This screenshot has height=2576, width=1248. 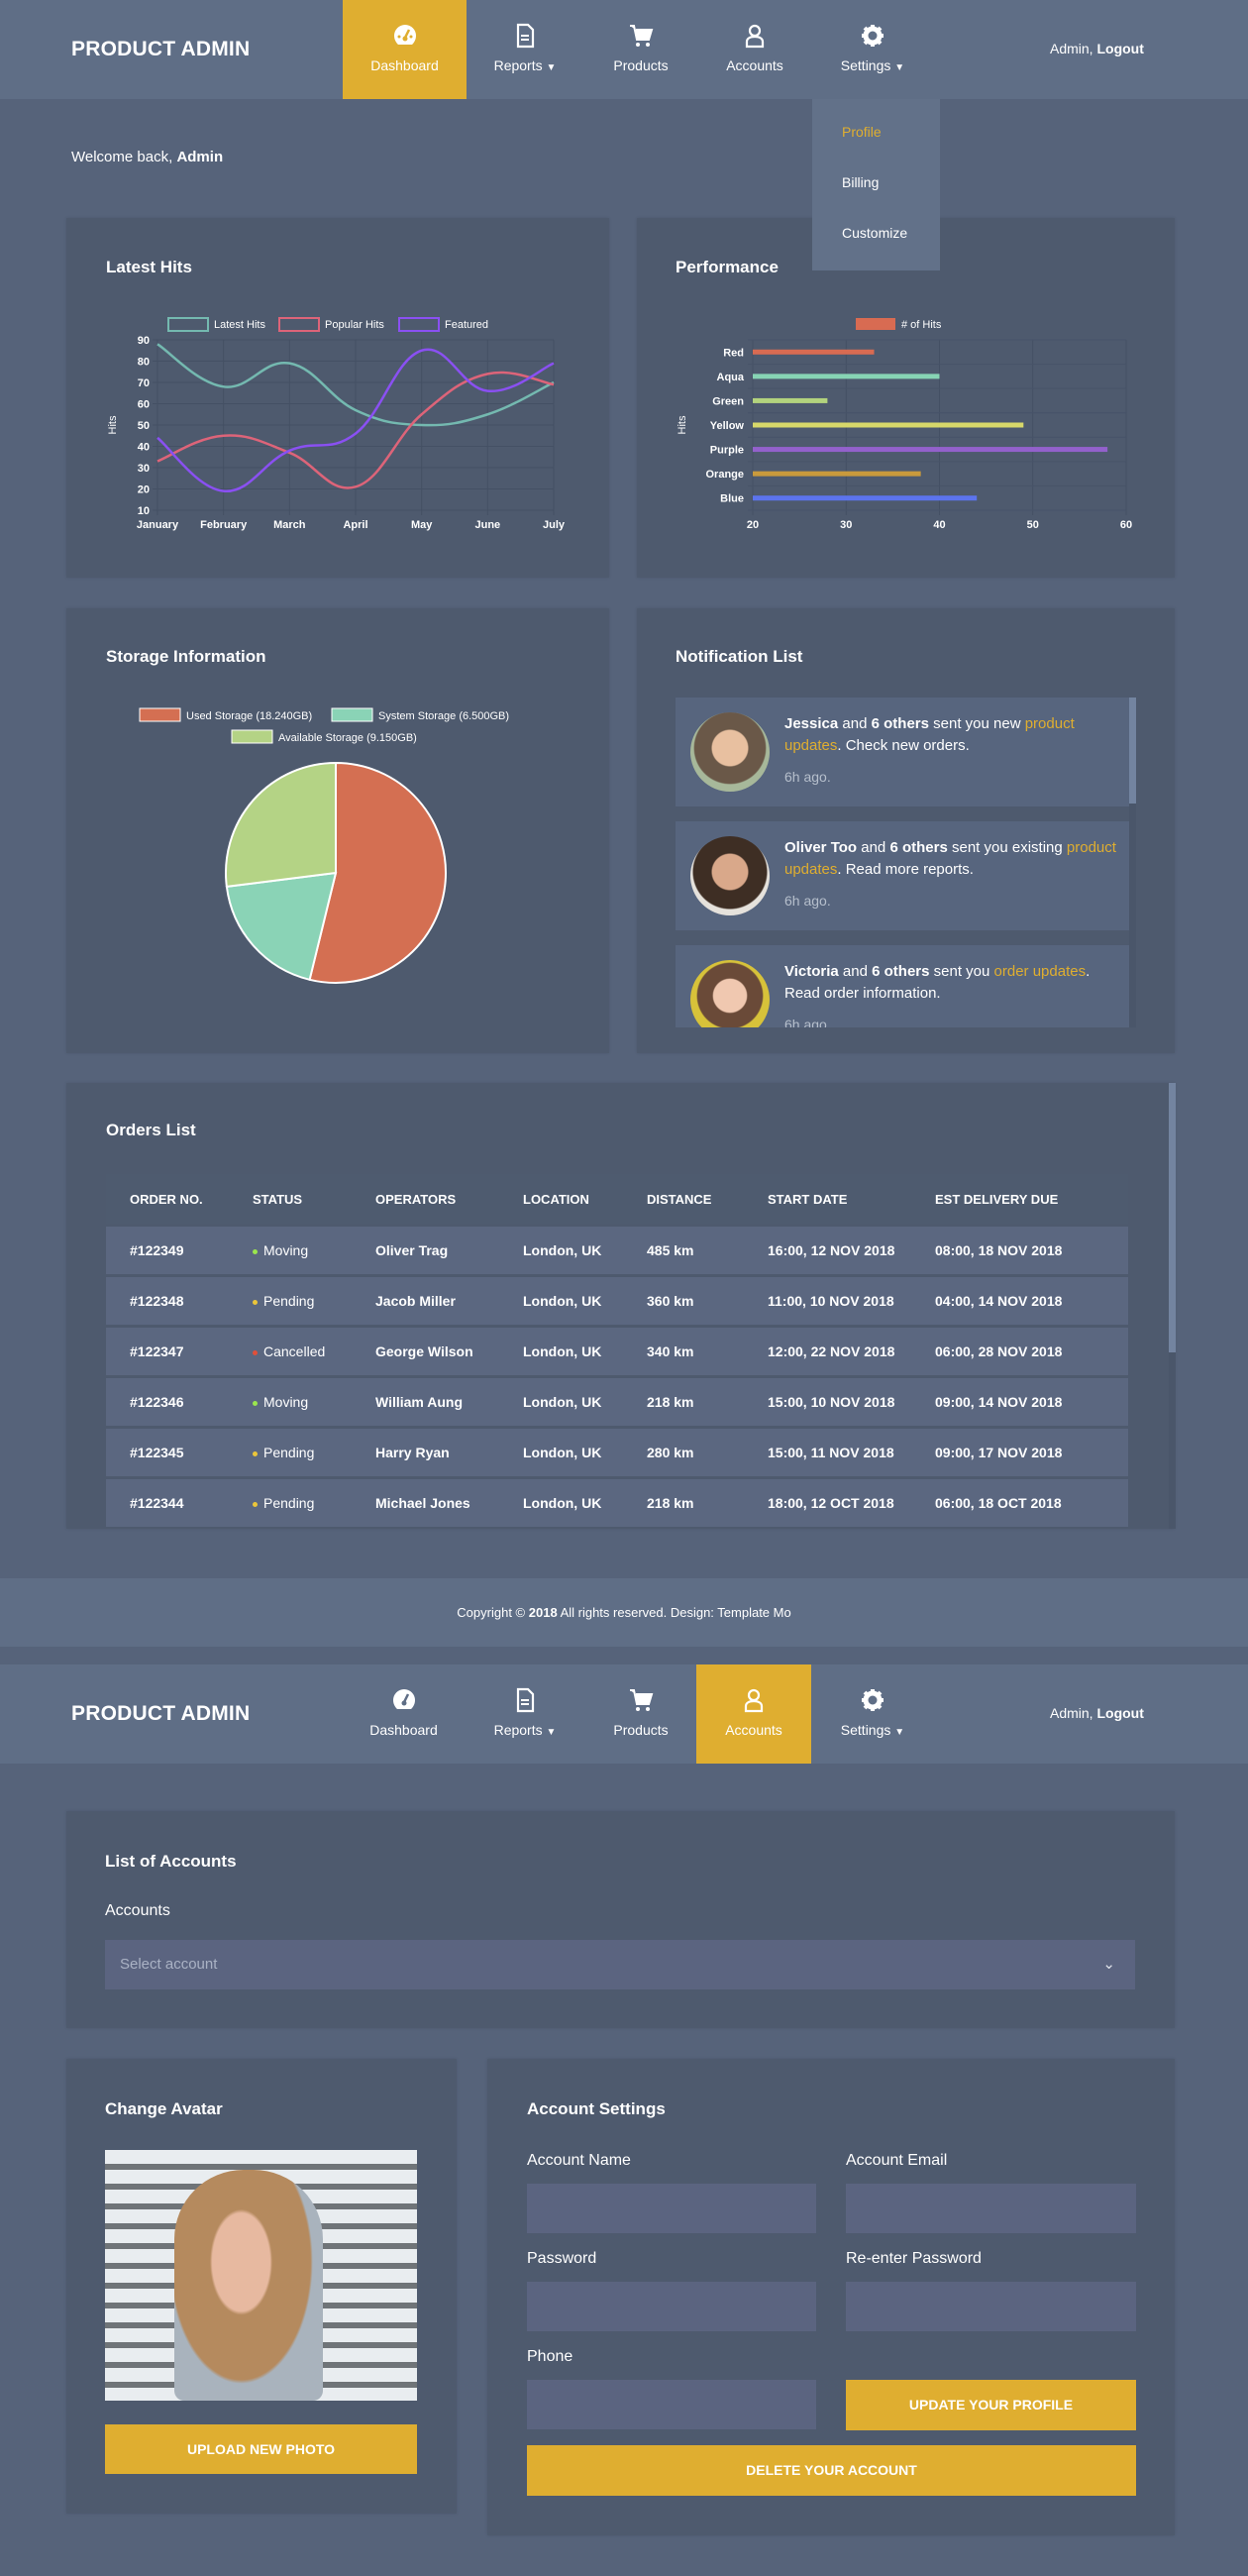 What do you see at coordinates (683, 1503) in the screenshot?
I see `table-cell: 218 km` at bounding box center [683, 1503].